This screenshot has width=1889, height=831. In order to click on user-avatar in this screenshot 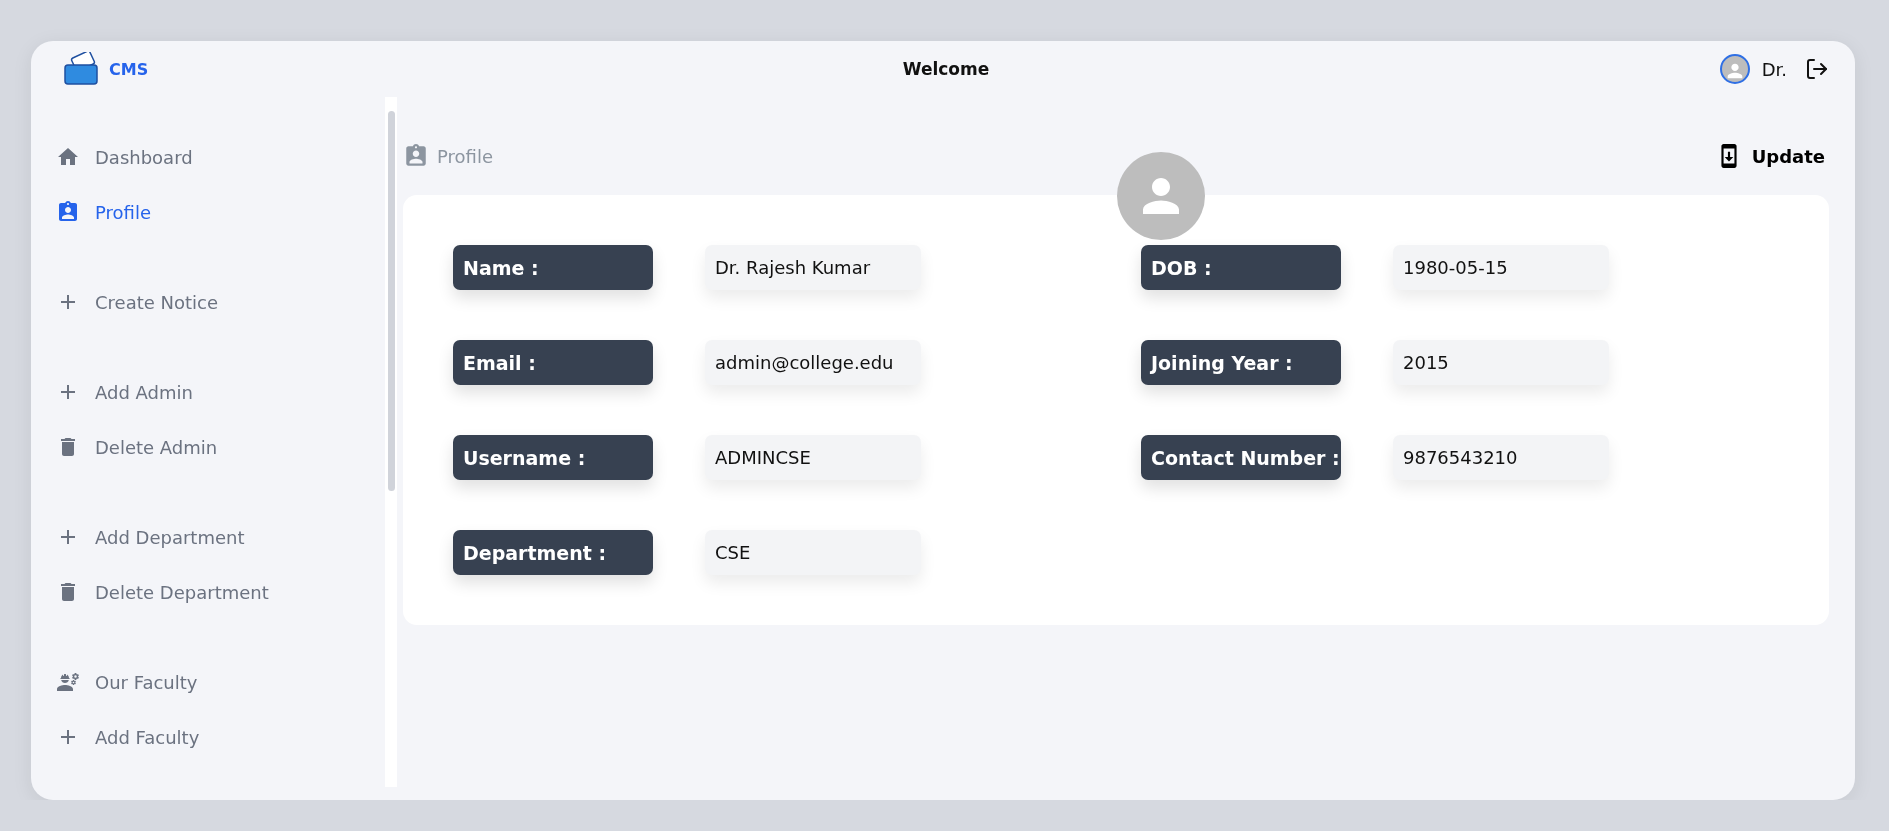, I will do `click(1734, 69)`.